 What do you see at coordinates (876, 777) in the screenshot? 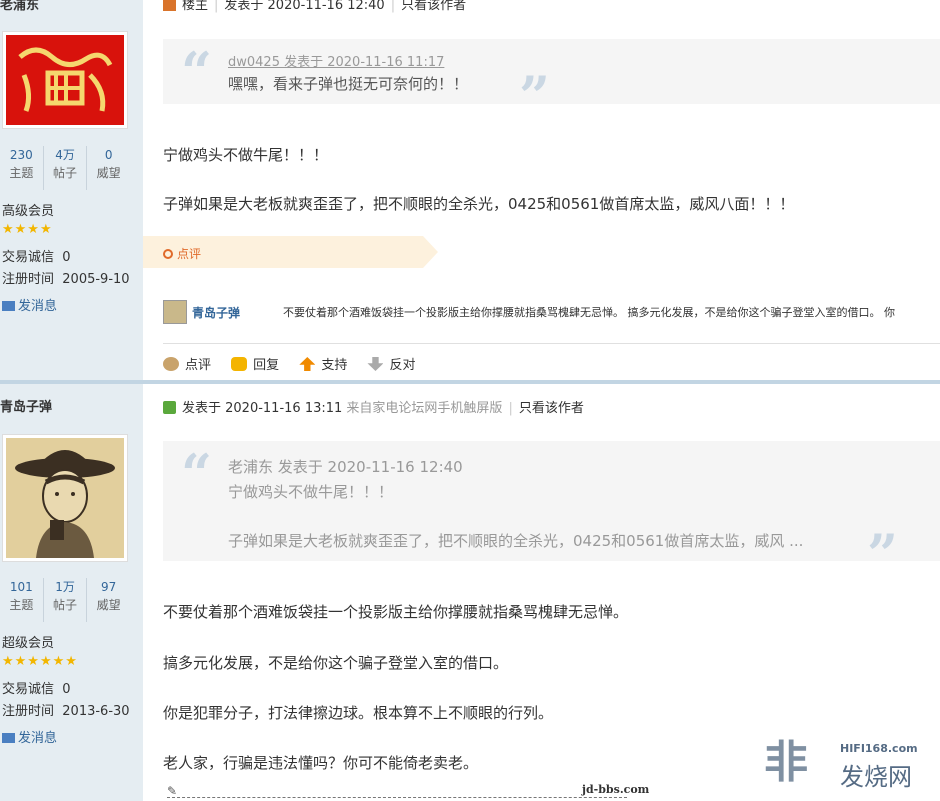
I see `watermark-name: 发烧网` at bounding box center [876, 777].